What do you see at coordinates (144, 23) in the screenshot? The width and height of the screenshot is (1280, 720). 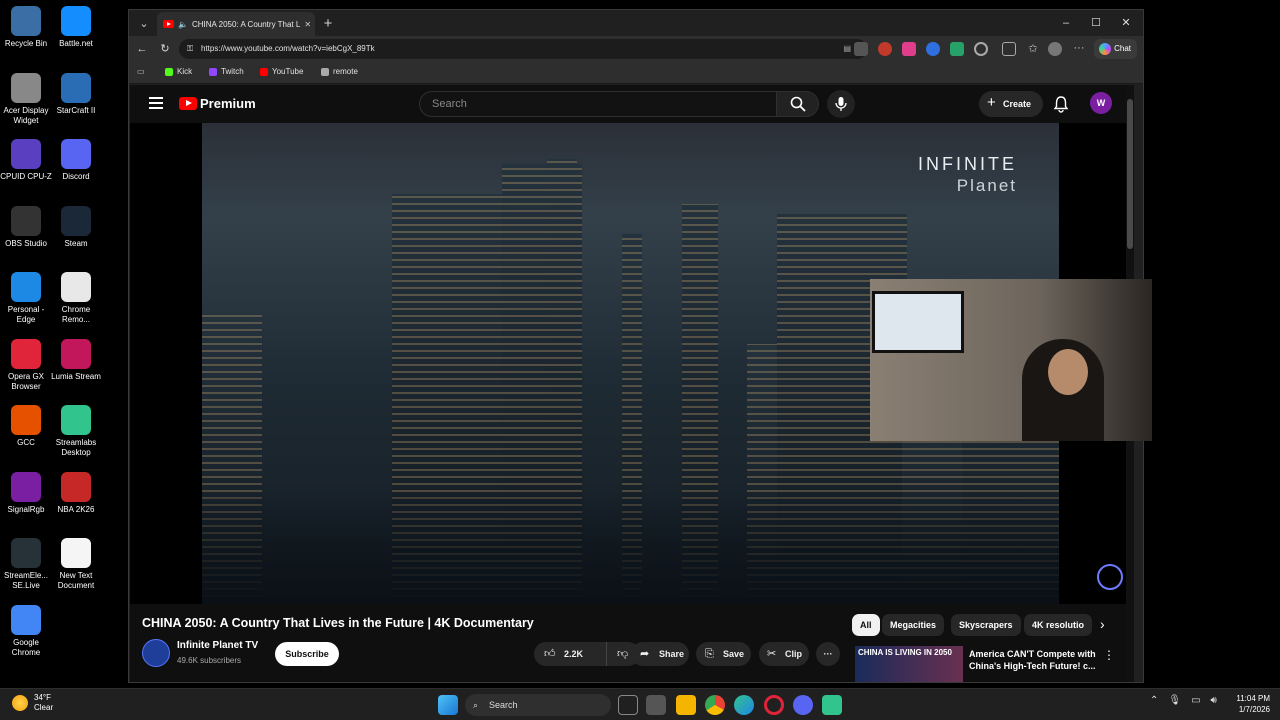 I see `tab-list-button: ⌄` at bounding box center [144, 23].